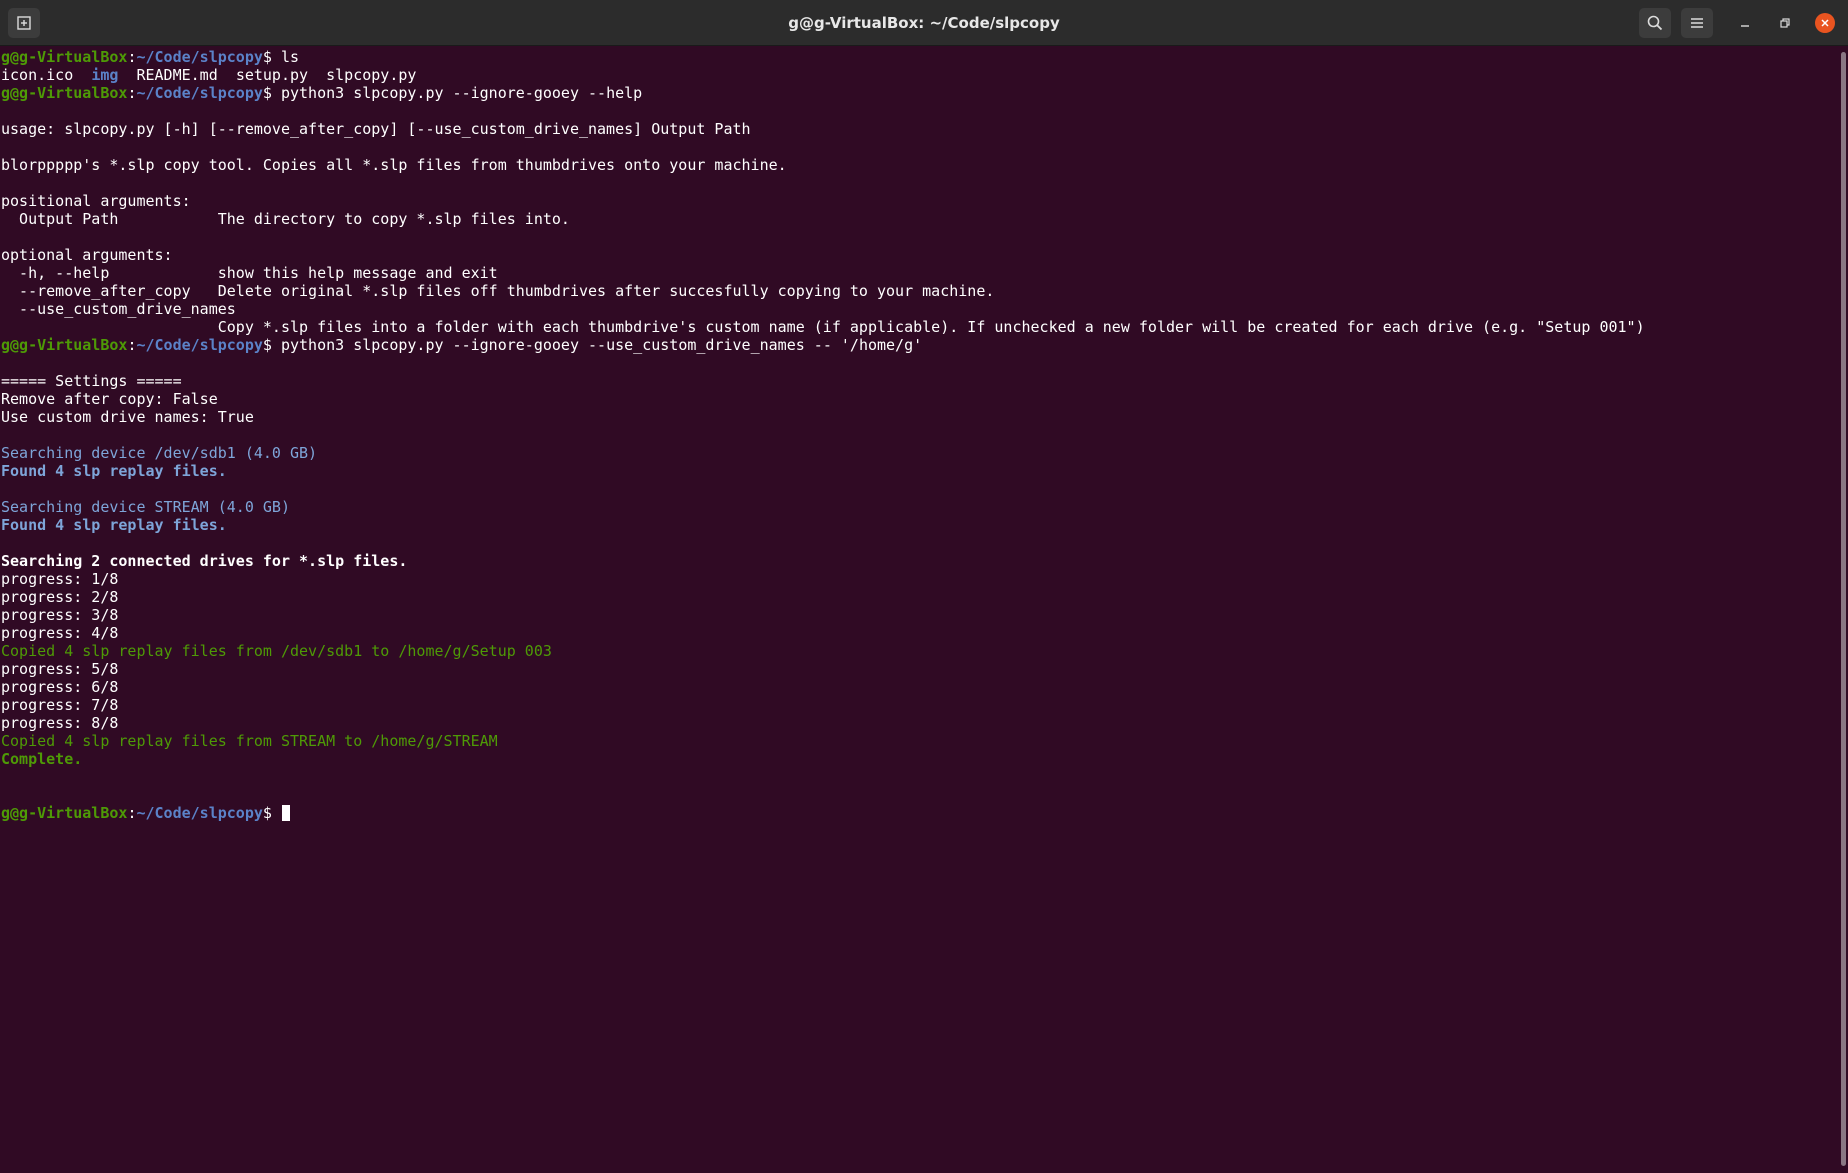 Image resolution: width=1848 pixels, height=1173 pixels. I want to click on dir-entry: img, so click(105, 75).